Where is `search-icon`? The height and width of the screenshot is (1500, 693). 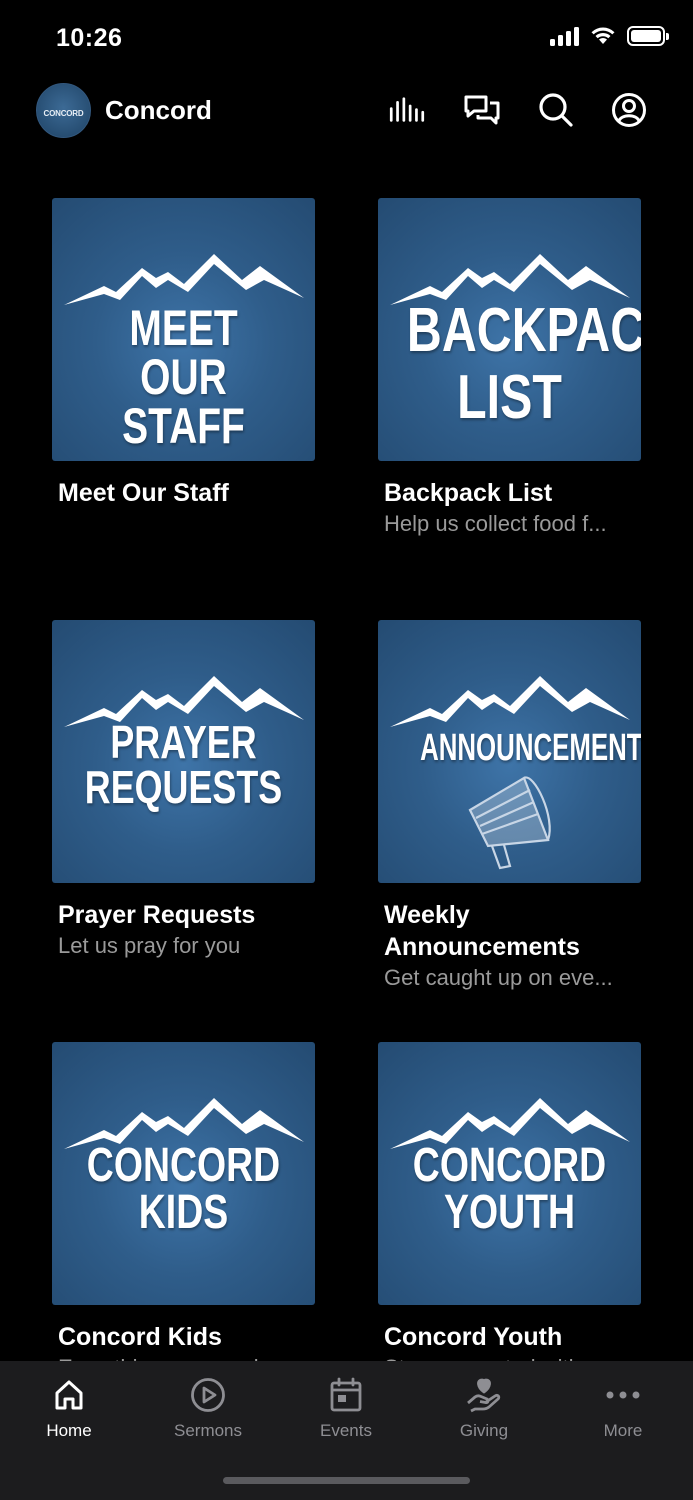
search-icon is located at coordinates (556, 110).